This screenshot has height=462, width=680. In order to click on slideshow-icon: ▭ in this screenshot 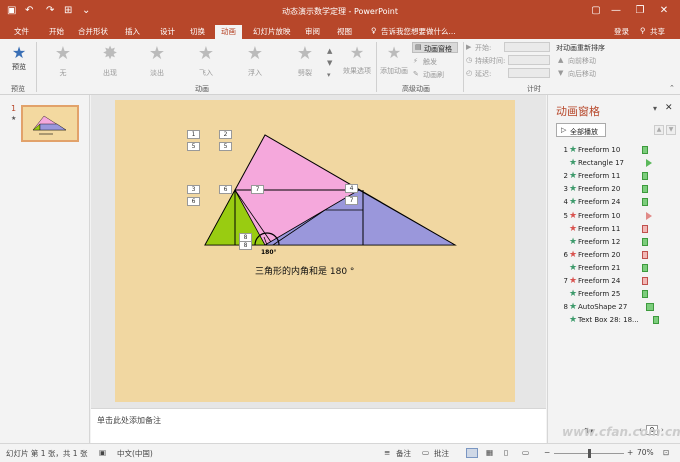, I will do `click(525, 452)`.